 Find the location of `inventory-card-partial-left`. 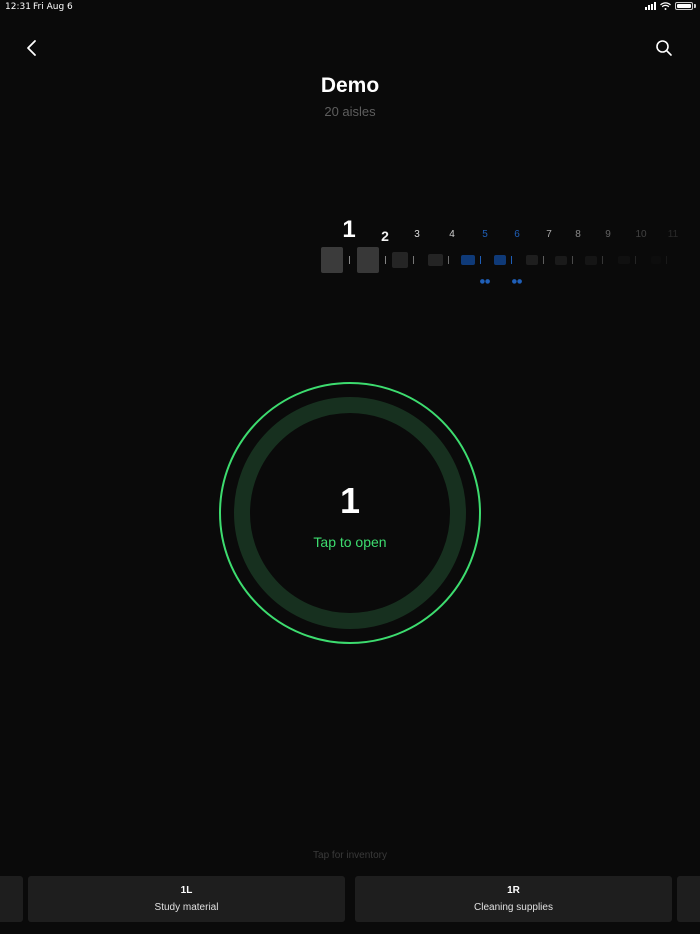

inventory-card-partial-left is located at coordinates (11, 899).